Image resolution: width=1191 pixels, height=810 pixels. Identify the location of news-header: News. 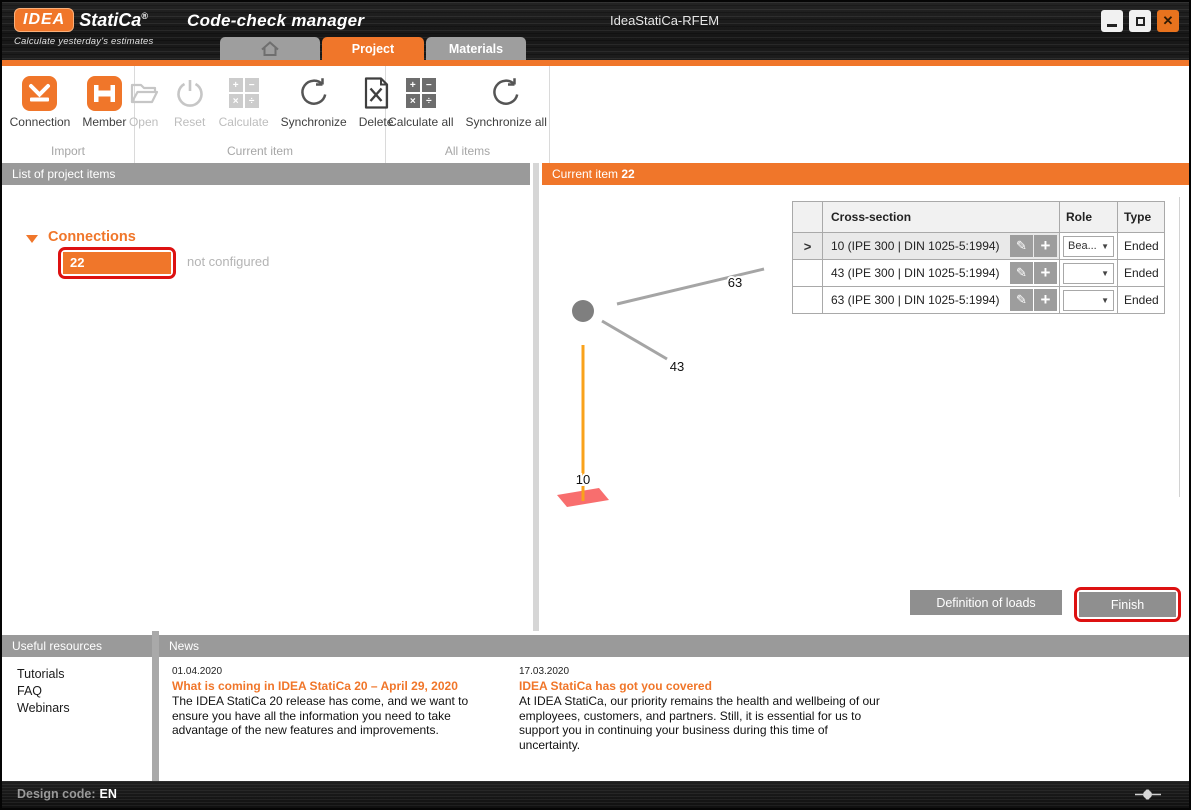
(674, 646).